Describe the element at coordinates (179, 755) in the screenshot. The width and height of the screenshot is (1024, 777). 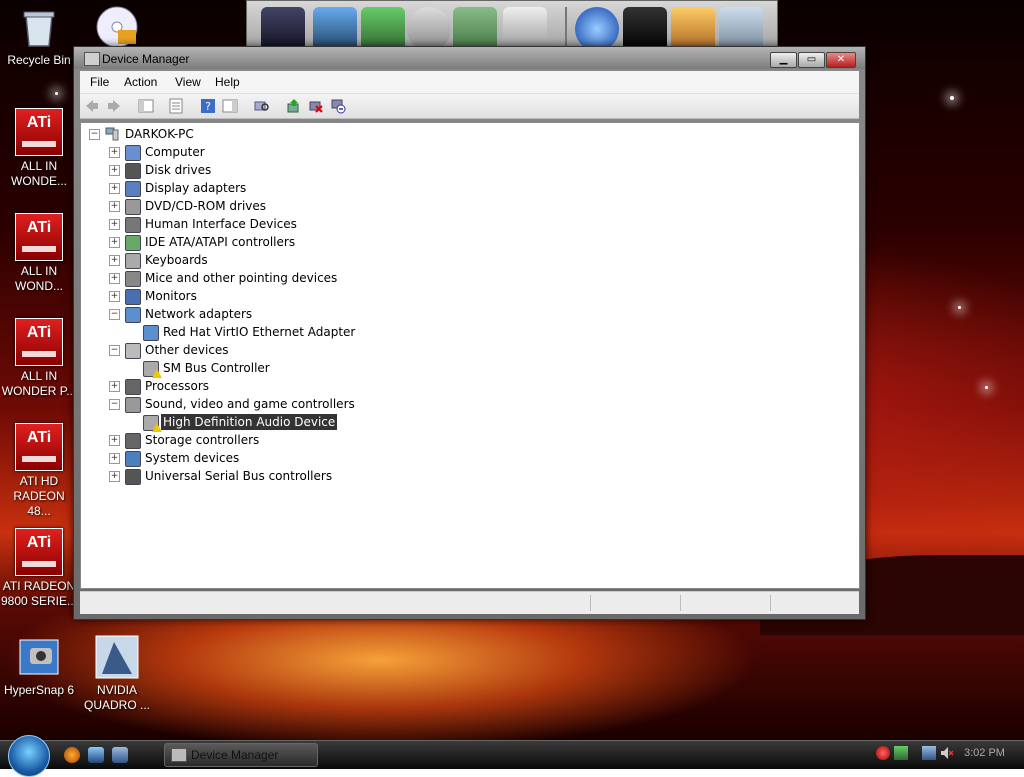
I see `device-manager-taskbar-icon` at that location.